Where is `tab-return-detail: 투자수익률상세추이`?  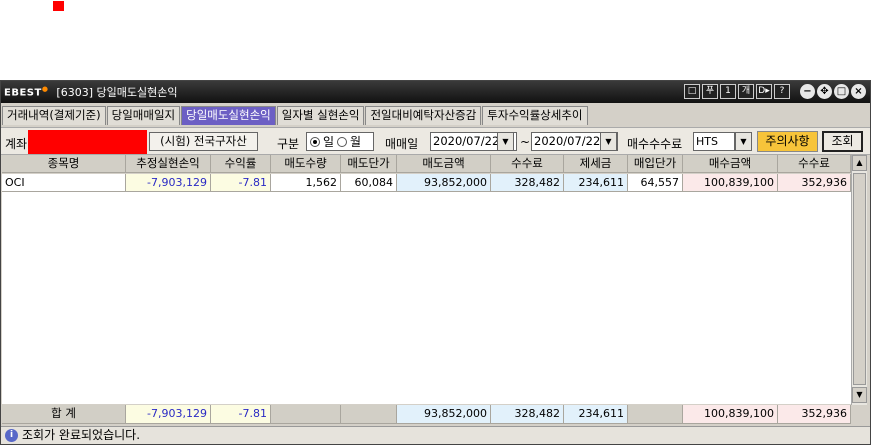 tab-return-detail: 투자수익률상세추이 is located at coordinates (535, 115).